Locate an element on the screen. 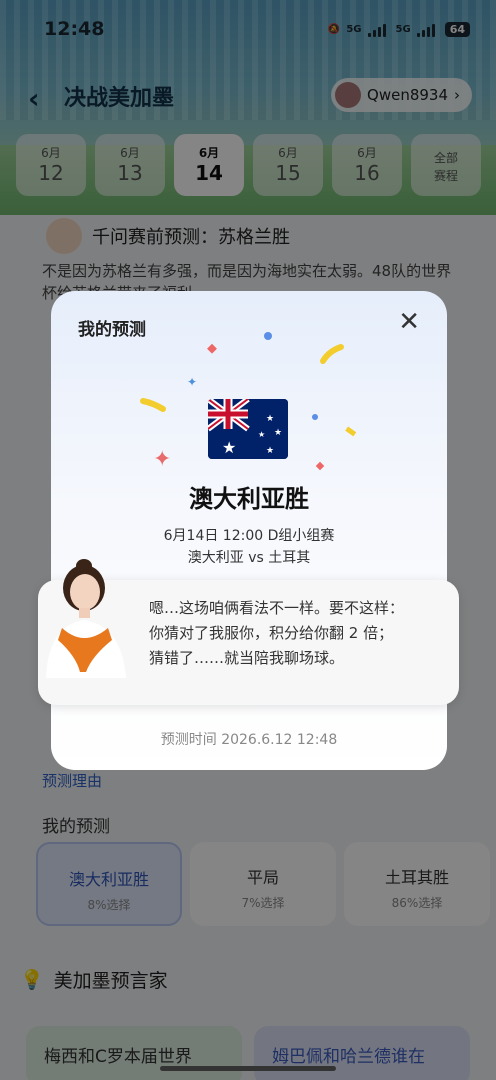 The width and height of the screenshot is (496, 1080). home-indicator is located at coordinates (248, 1068).